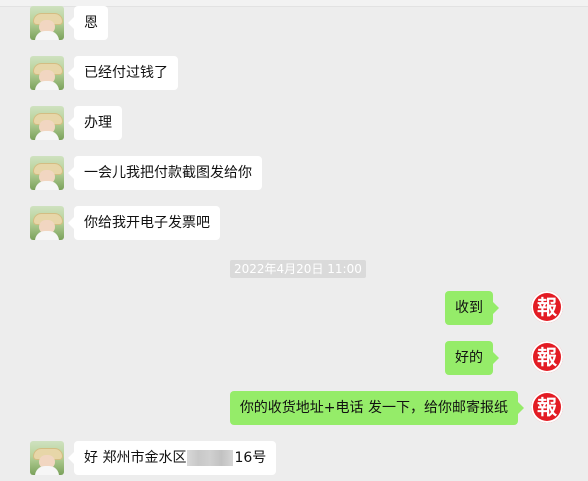  What do you see at coordinates (373, 408) in the screenshot?
I see `message-text: 你的收货地址+电话 发一下，给你邮寄报纸` at bounding box center [373, 408].